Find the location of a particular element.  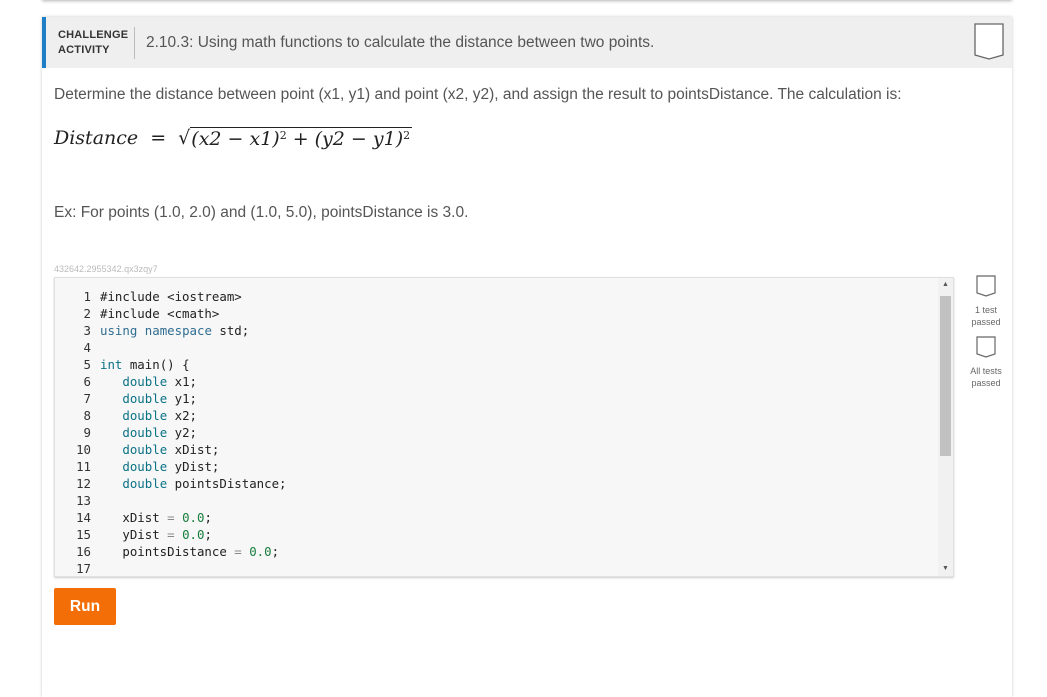

editor-scrollbar: ▲ ▼ is located at coordinates (945, 427).